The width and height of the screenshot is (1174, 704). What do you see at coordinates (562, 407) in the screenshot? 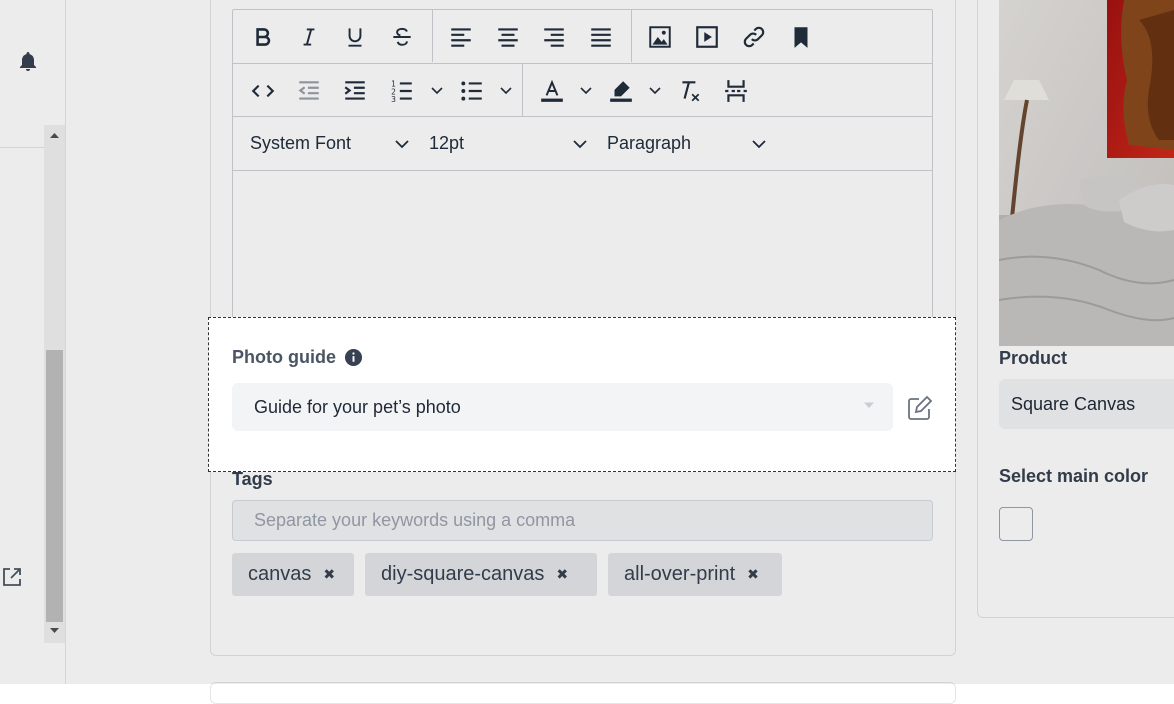
I see `photo-guide-select: Guide for your pet’s photo` at bounding box center [562, 407].